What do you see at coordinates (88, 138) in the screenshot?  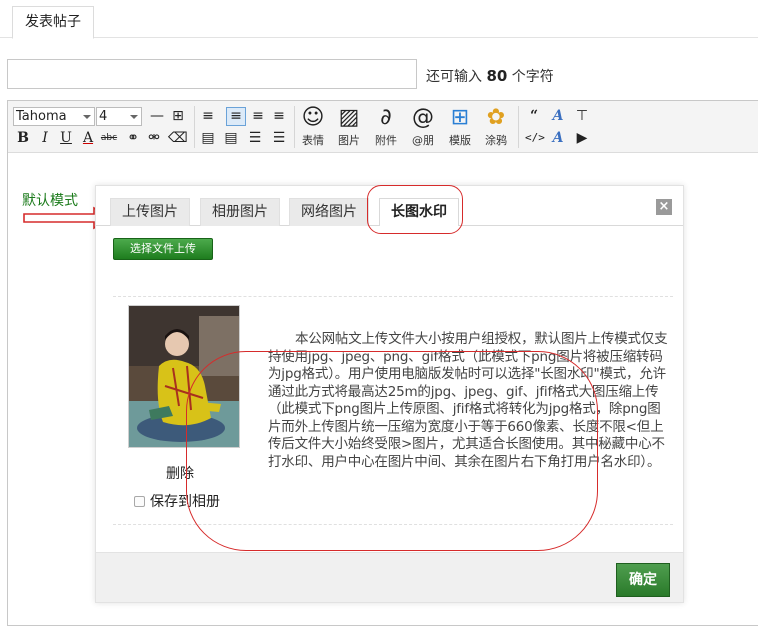 I see `font-color-icon: A` at bounding box center [88, 138].